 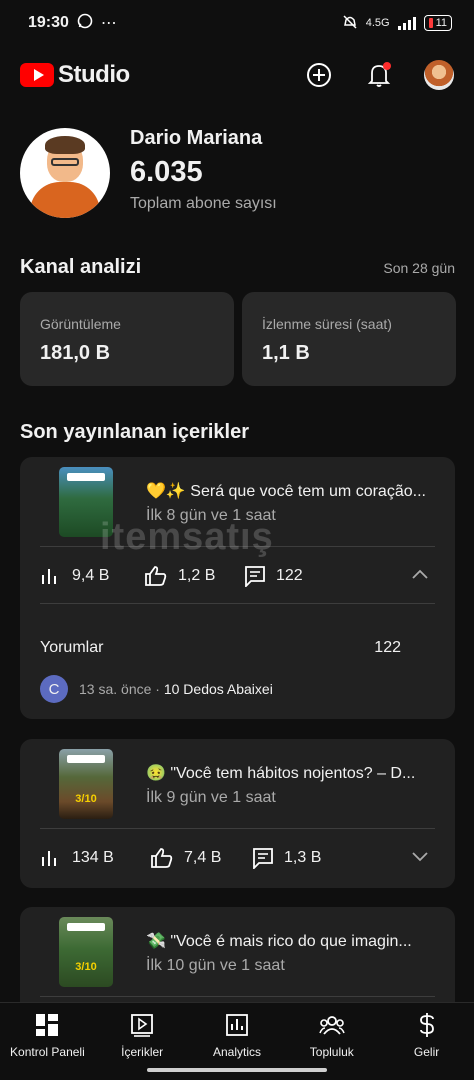 I want to click on whatsapp-icon, so click(x=85, y=23).